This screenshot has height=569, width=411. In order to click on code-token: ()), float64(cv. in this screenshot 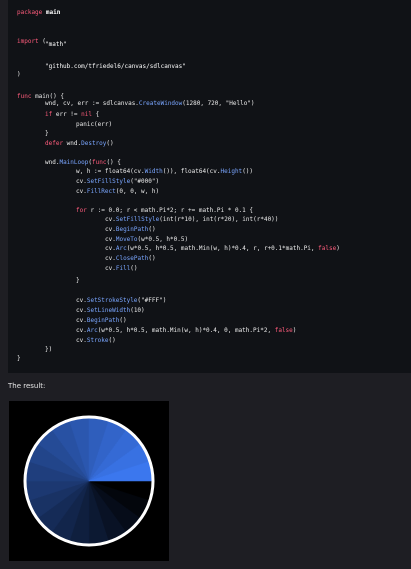, I will do `click(191, 171)`.